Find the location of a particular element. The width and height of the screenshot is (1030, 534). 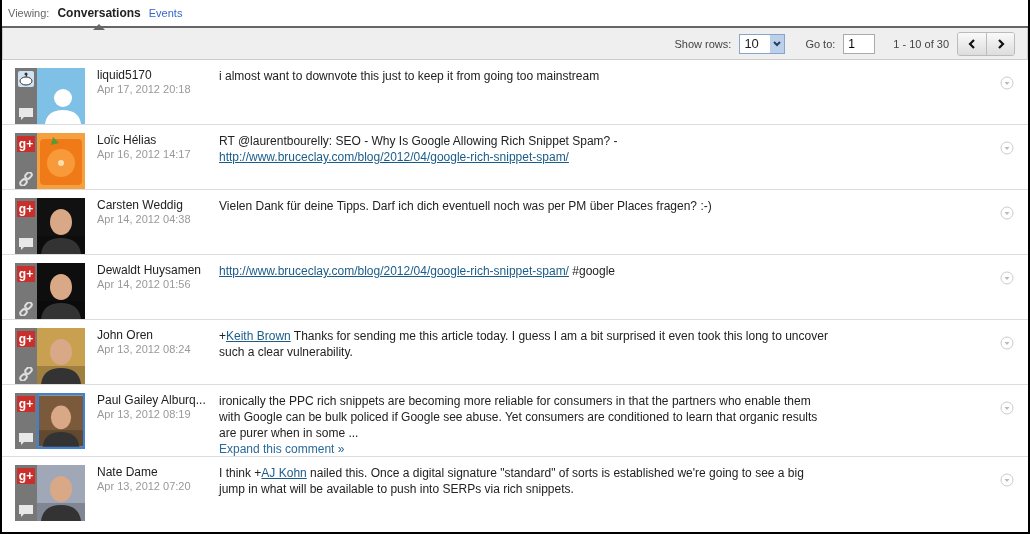

comment-text: RT @laurentbourelly: SEO - Why Is Google Allowing Rich Snippet Spam? - http://www.bruceclay.com/blog/2012/04/google-rich-snippet-spam/ is located at coordinates (419, 149).